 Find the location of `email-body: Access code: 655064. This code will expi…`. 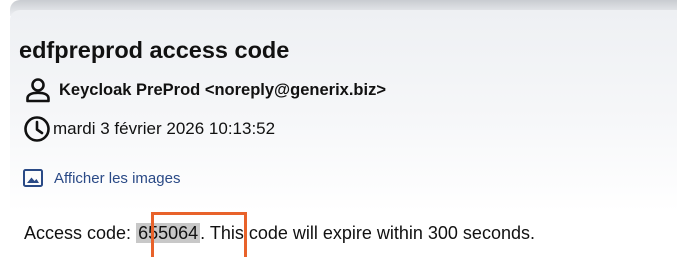

email-body: Access code: 655064. This code will expi… is located at coordinates (279, 233).